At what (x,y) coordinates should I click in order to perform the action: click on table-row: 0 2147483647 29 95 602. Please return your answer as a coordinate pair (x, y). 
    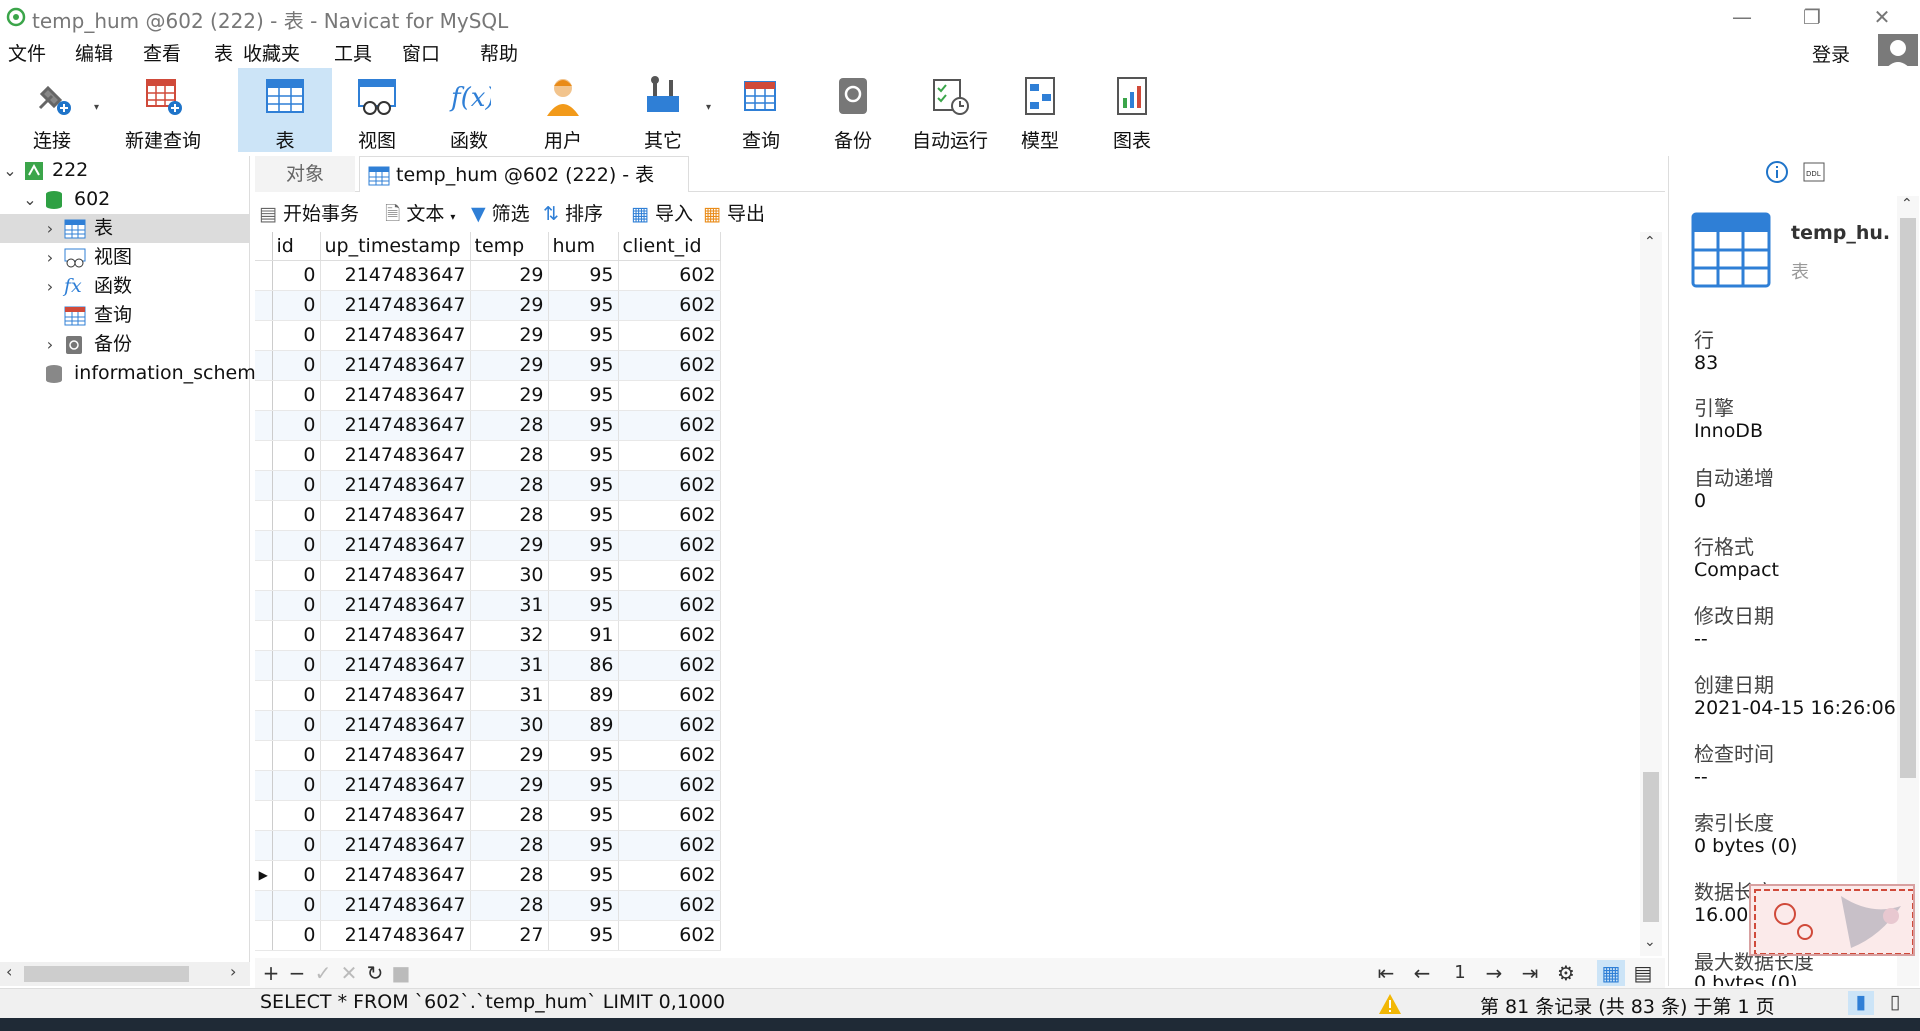
    Looking at the image, I should click on (488, 305).